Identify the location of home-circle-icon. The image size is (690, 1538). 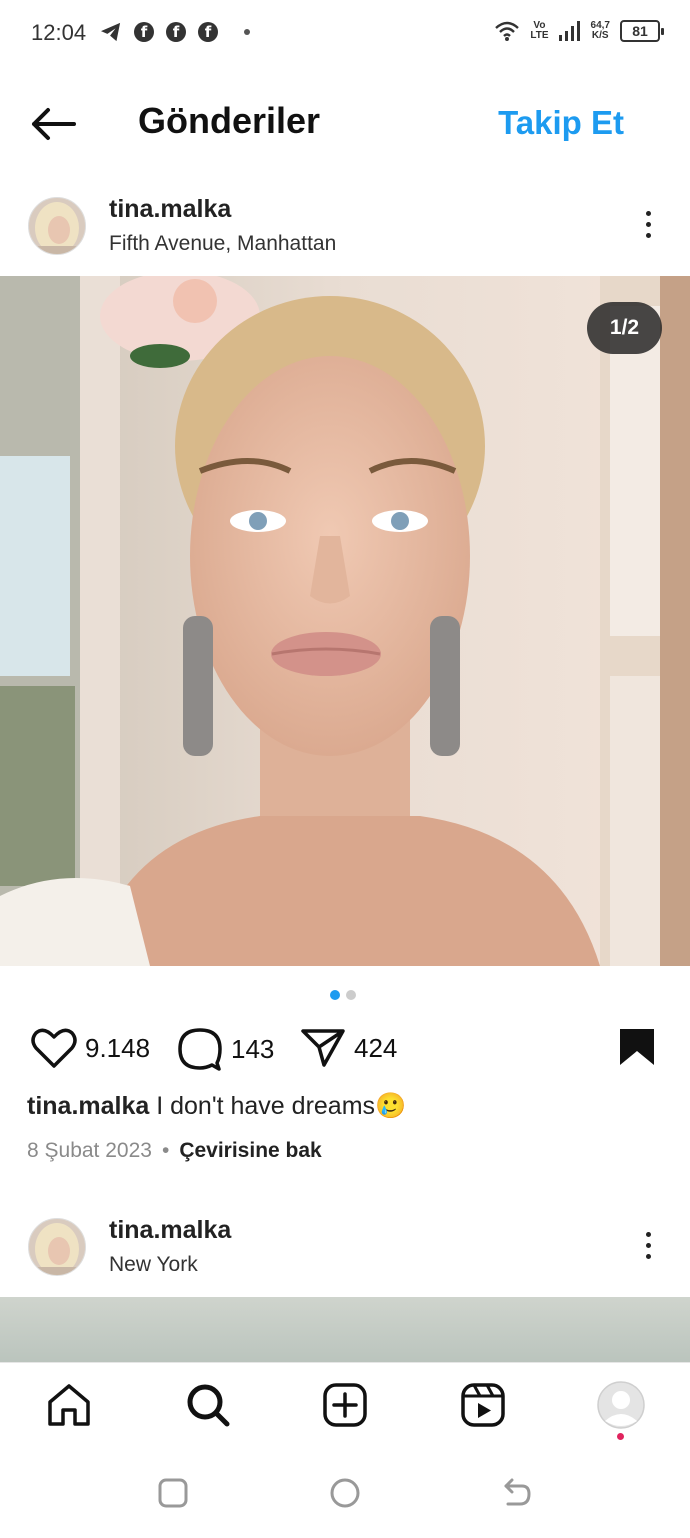
(345, 1493).